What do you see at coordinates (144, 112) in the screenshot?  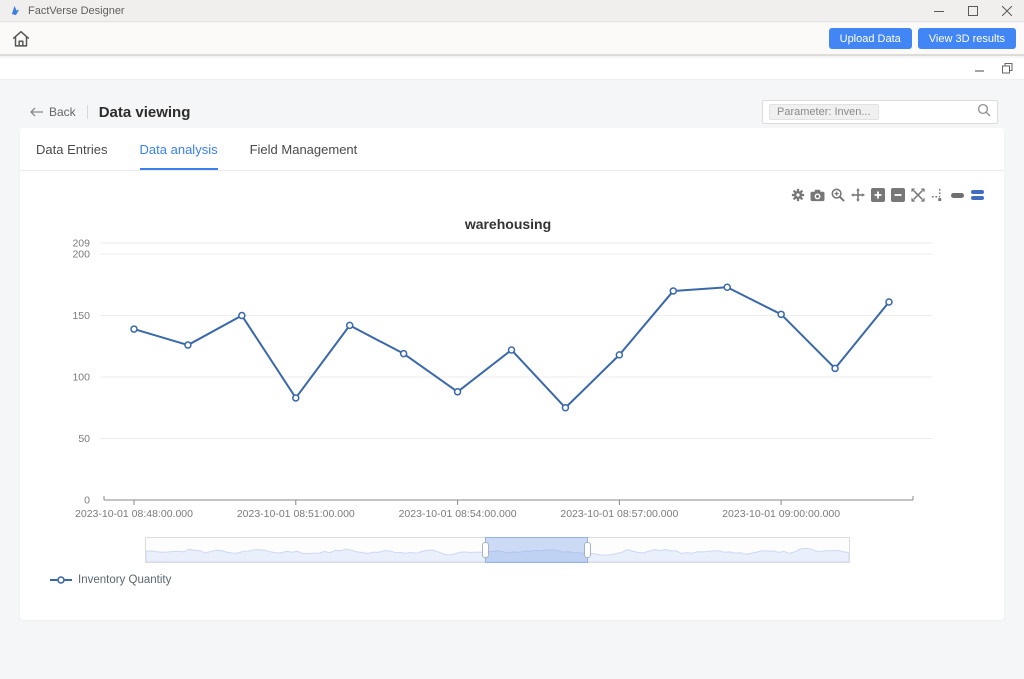 I see `page-title: Data viewing` at bounding box center [144, 112].